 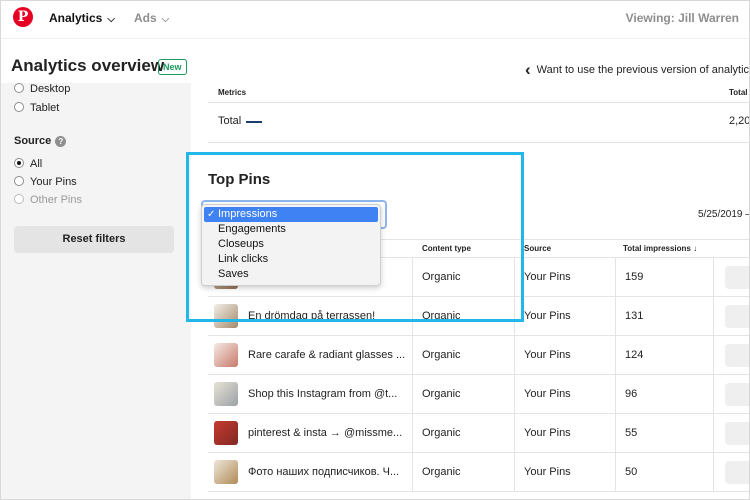 What do you see at coordinates (40, 141) in the screenshot?
I see `source-heading: Source?` at bounding box center [40, 141].